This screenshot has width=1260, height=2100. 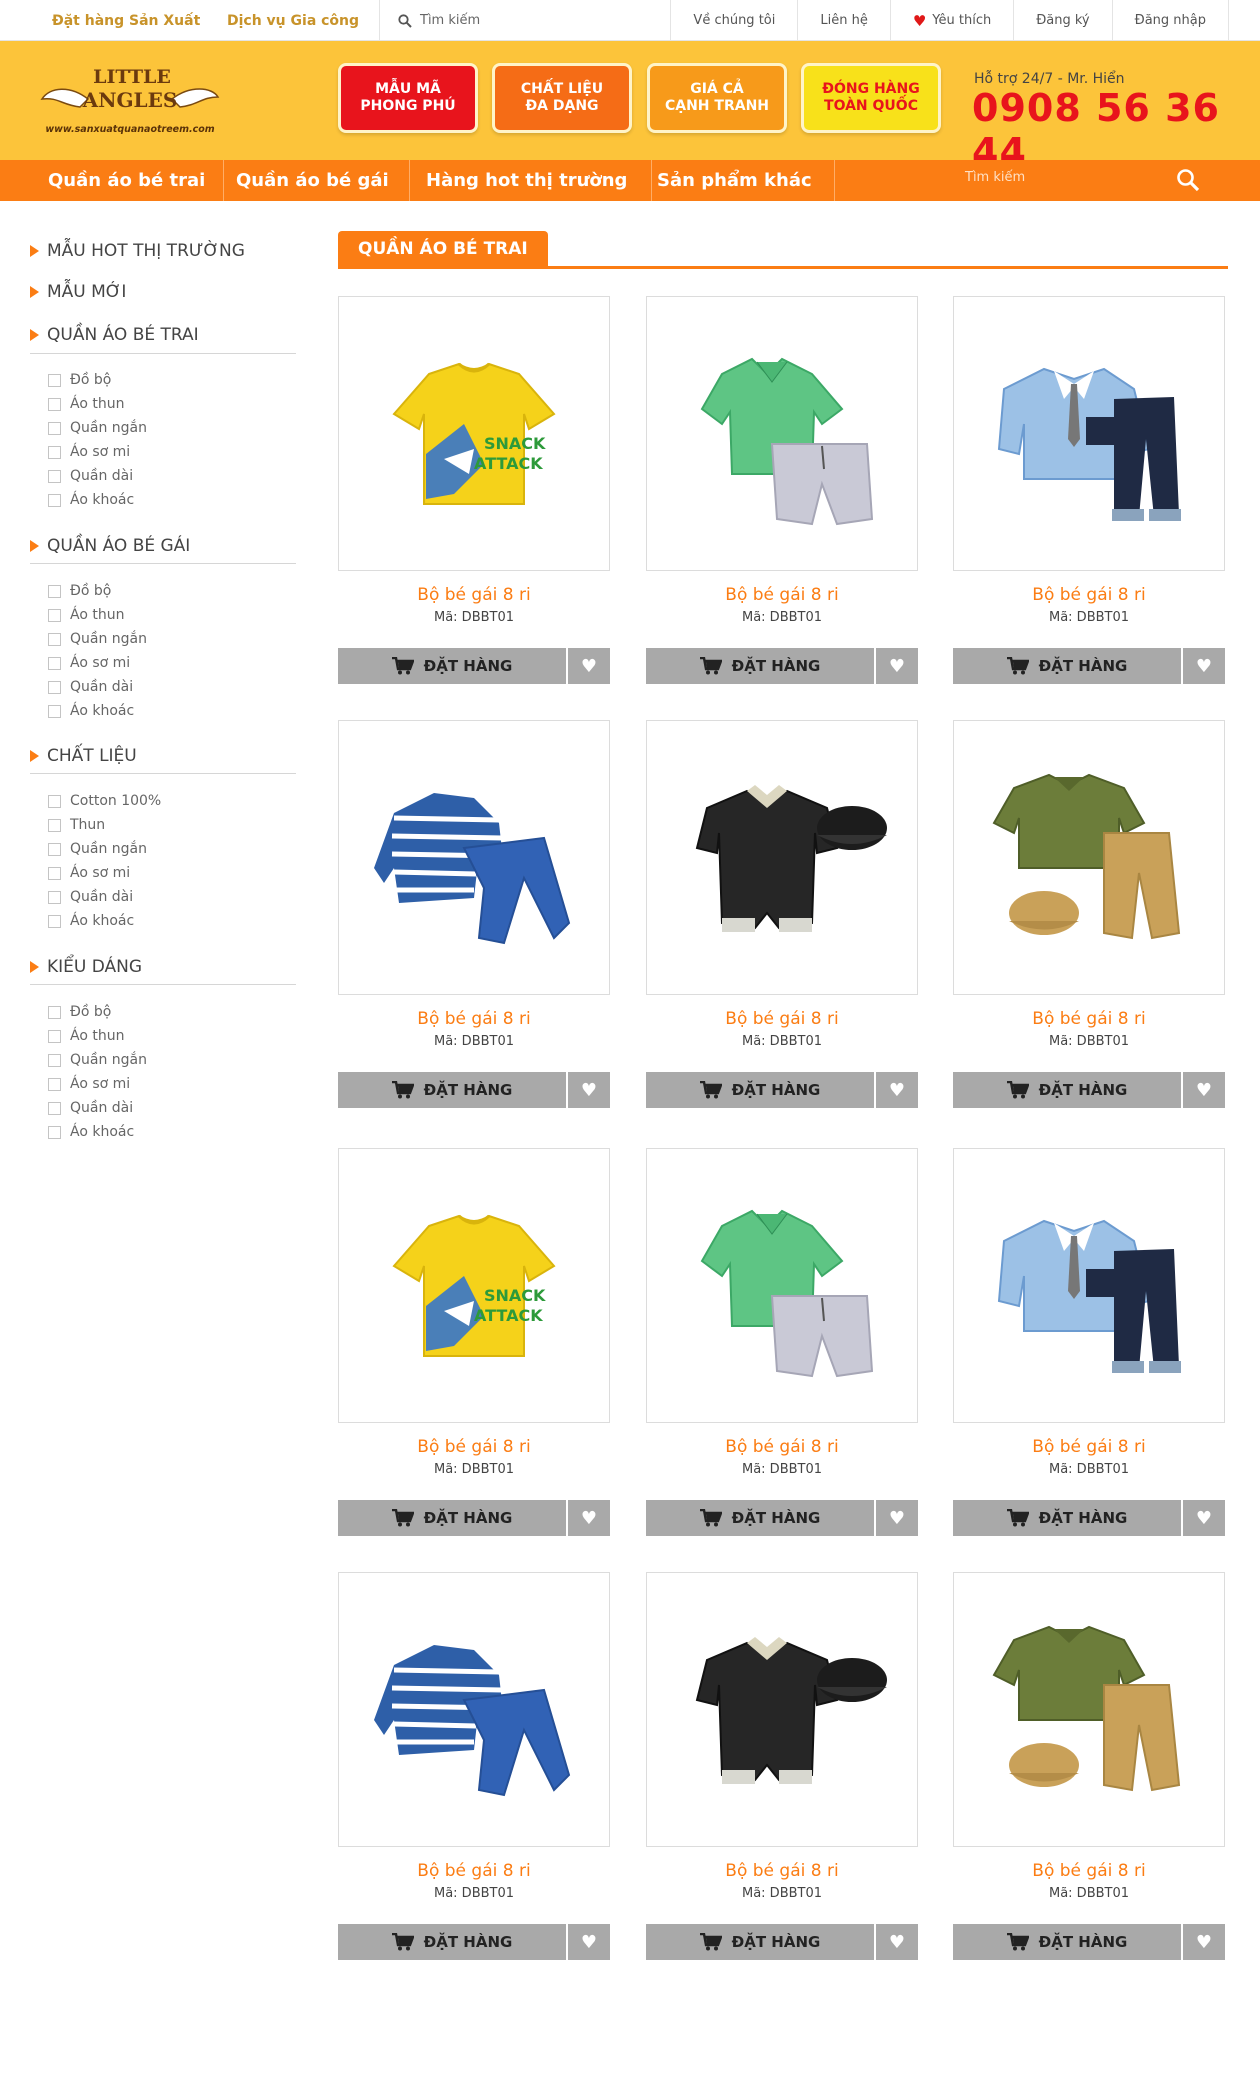 I want to click on favorite-link: ♥ Yêu thích, so click(x=951, y=20).